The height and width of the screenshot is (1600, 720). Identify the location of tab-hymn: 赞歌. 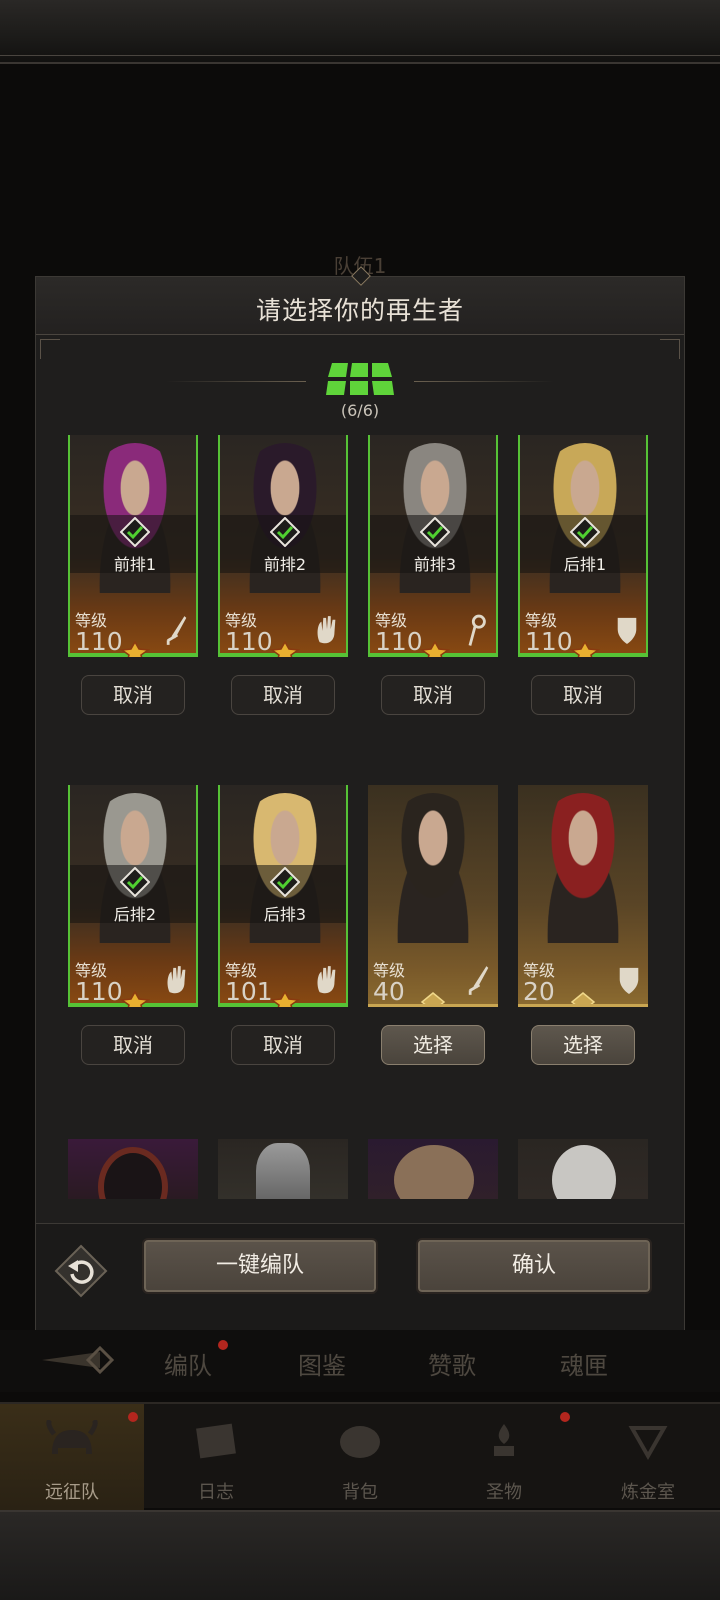
(452, 1363).